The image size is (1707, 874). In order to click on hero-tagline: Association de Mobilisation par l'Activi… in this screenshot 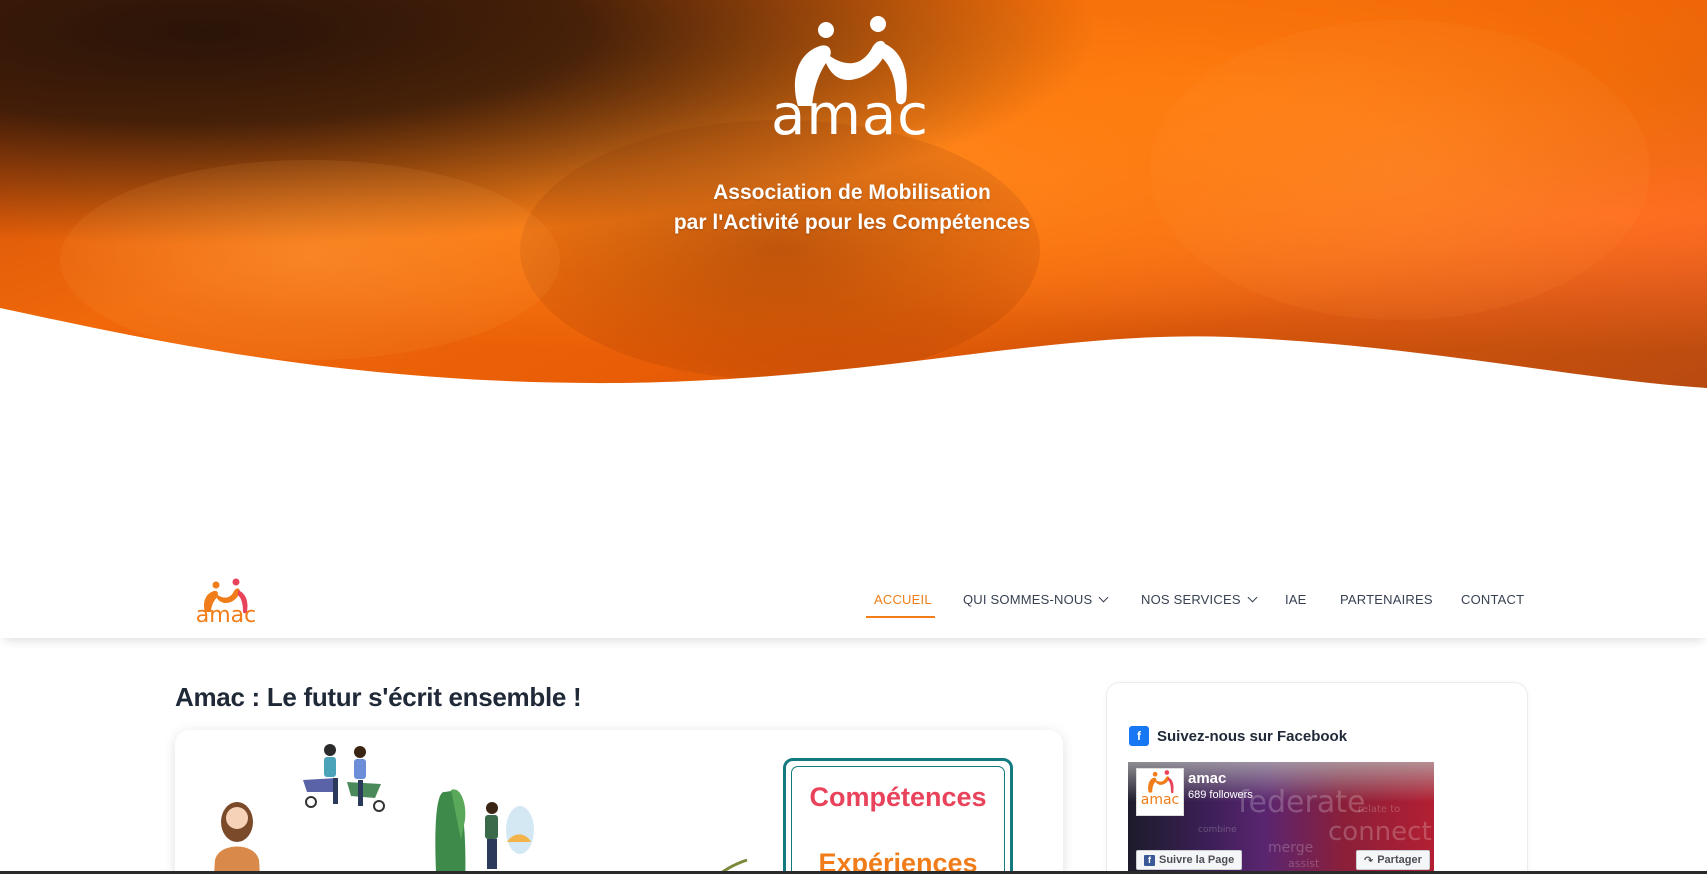, I will do `click(852, 208)`.